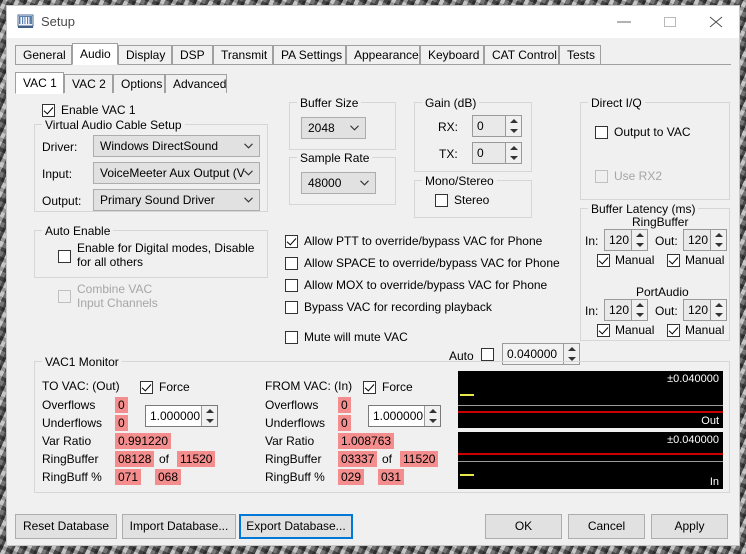 Image resolution: width=746 pixels, height=554 pixels. I want to click on ringbuffer-in-stepper: 120, so click(626, 240).